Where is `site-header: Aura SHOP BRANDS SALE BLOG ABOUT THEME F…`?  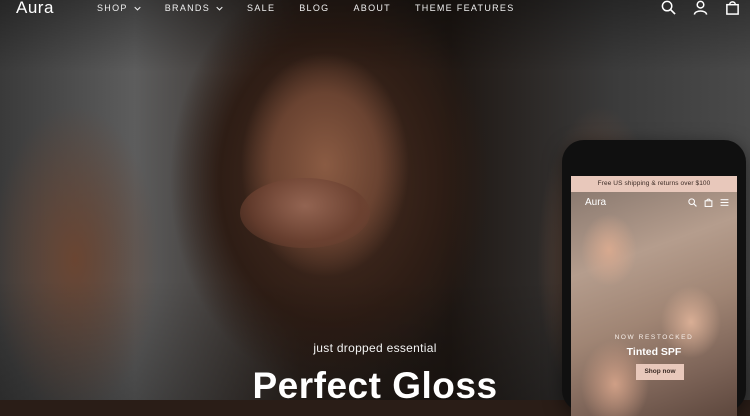 site-header: Aura SHOP BRANDS SALE BLOG ABOUT THEME F… is located at coordinates (375, 9).